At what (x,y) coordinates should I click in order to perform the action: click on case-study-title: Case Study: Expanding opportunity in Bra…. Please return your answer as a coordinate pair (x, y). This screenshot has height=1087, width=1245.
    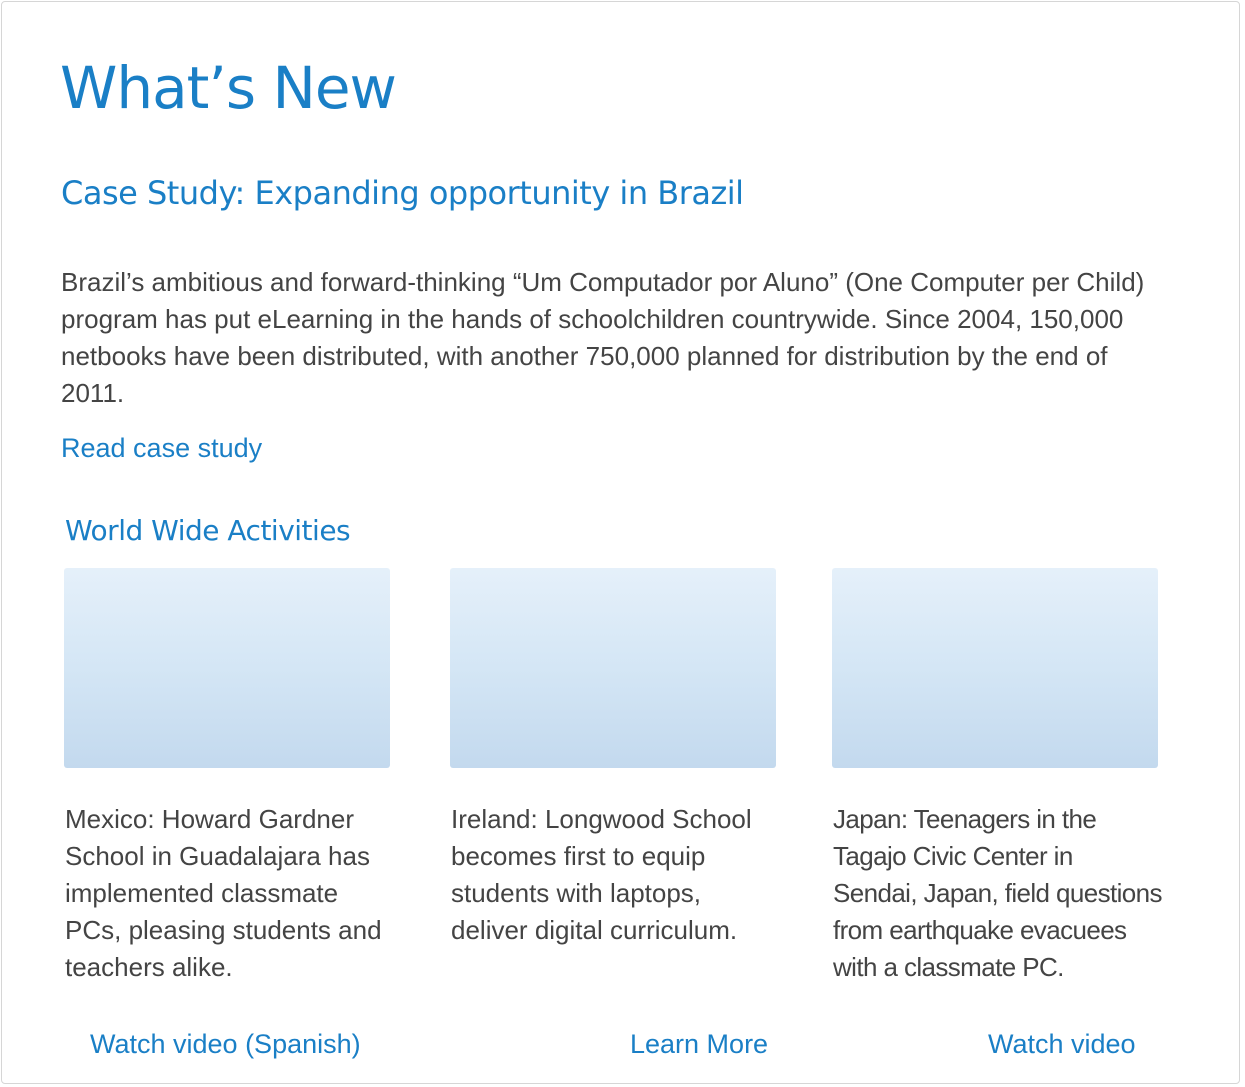
    Looking at the image, I should click on (402, 193).